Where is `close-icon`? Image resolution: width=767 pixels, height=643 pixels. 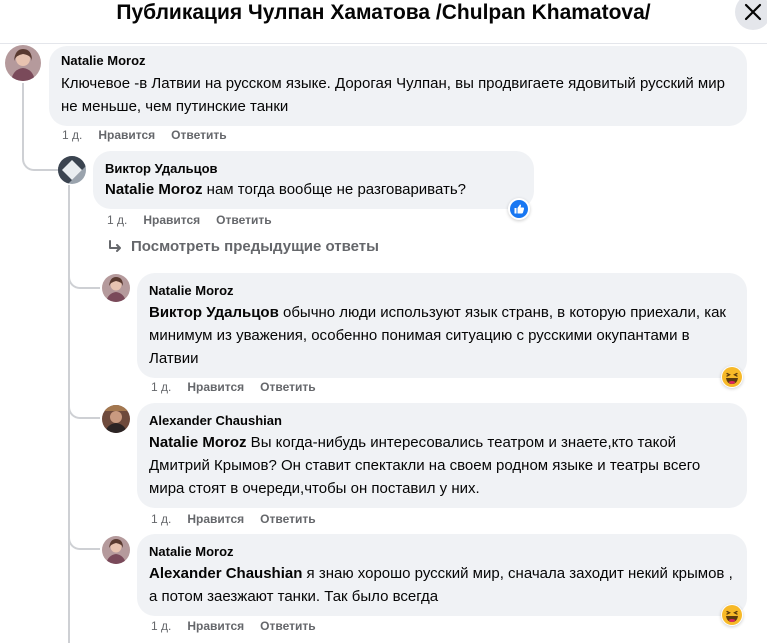
close-icon is located at coordinates (753, 12).